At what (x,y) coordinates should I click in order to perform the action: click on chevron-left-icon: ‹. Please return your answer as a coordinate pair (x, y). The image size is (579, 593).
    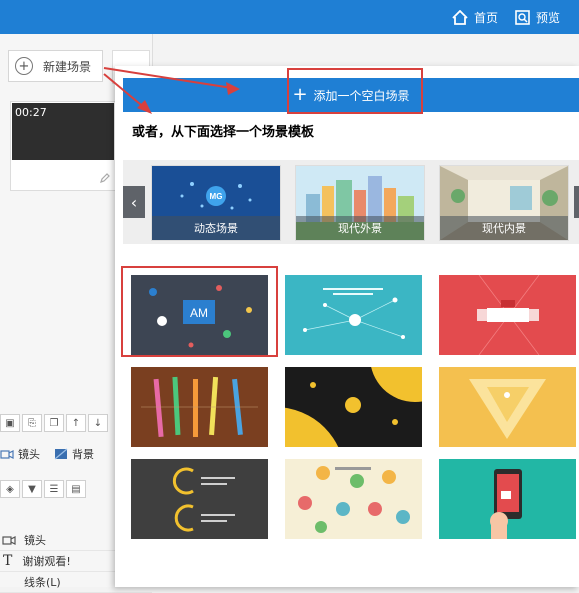
    Looking at the image, I should click on (134, 202).